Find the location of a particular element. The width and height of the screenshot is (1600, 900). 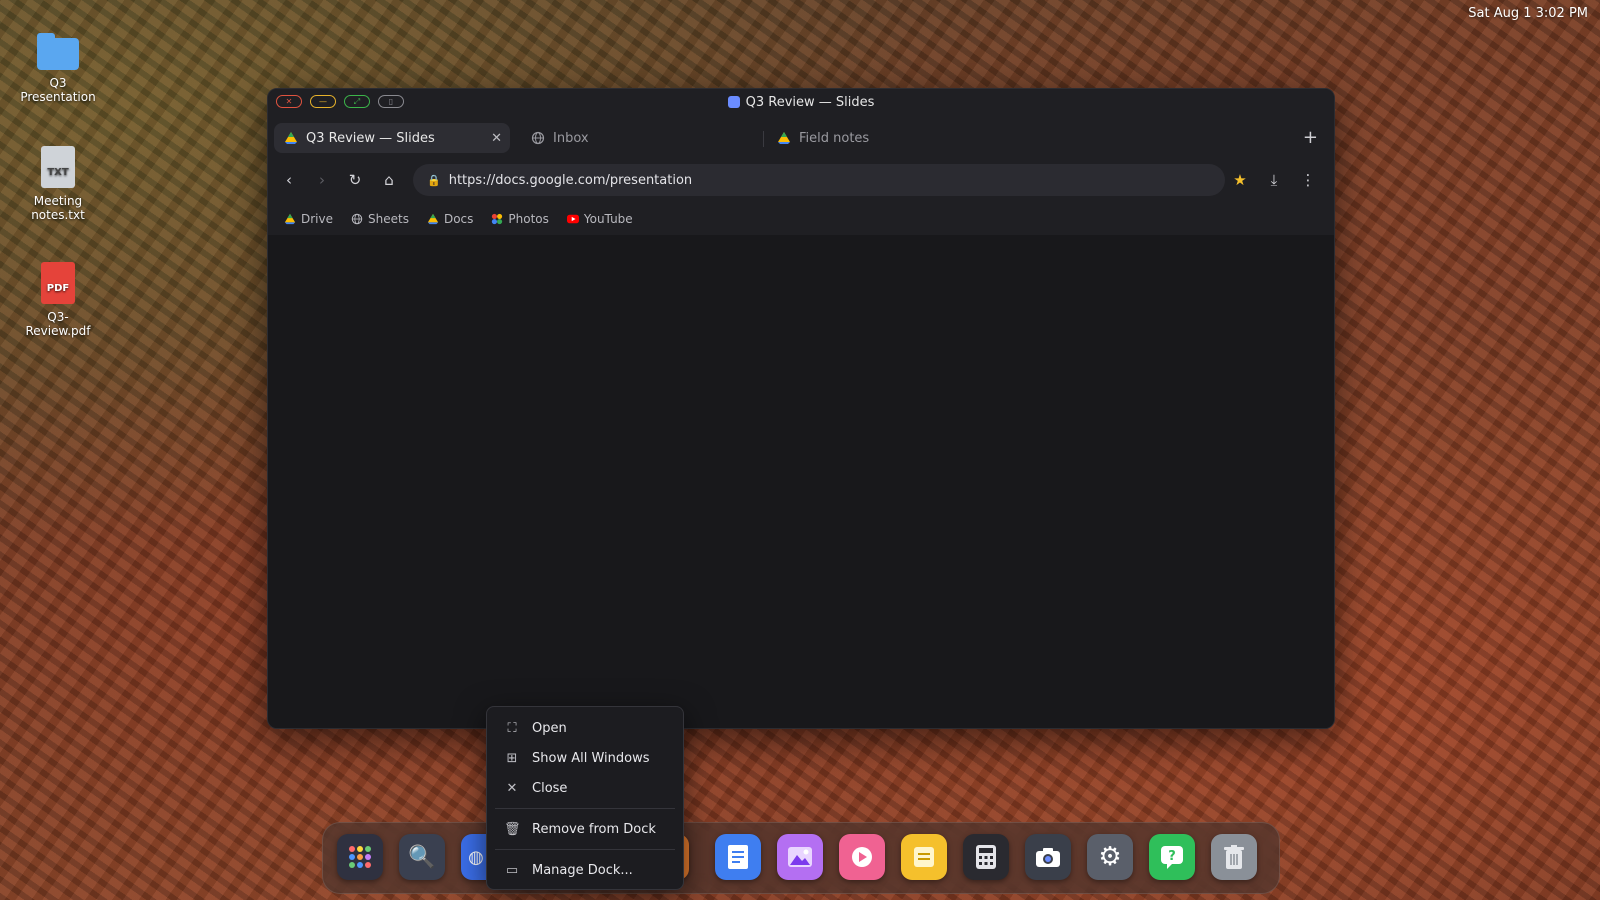

help-icon: ? is located at coordinates (1172, 857).